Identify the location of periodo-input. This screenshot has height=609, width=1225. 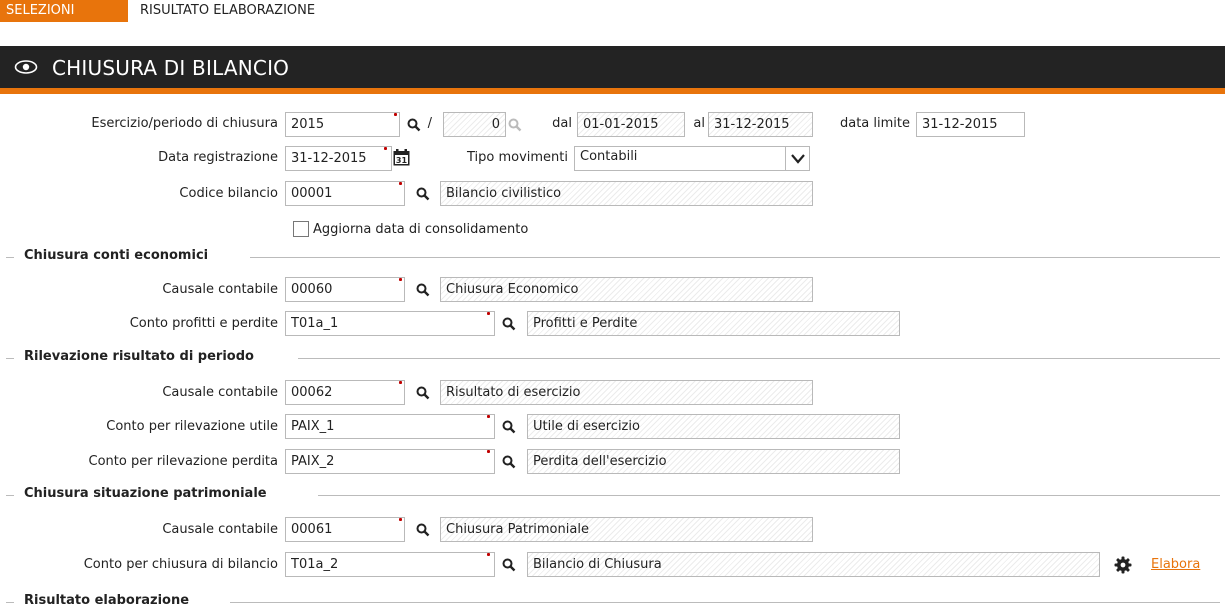
(474, 124).